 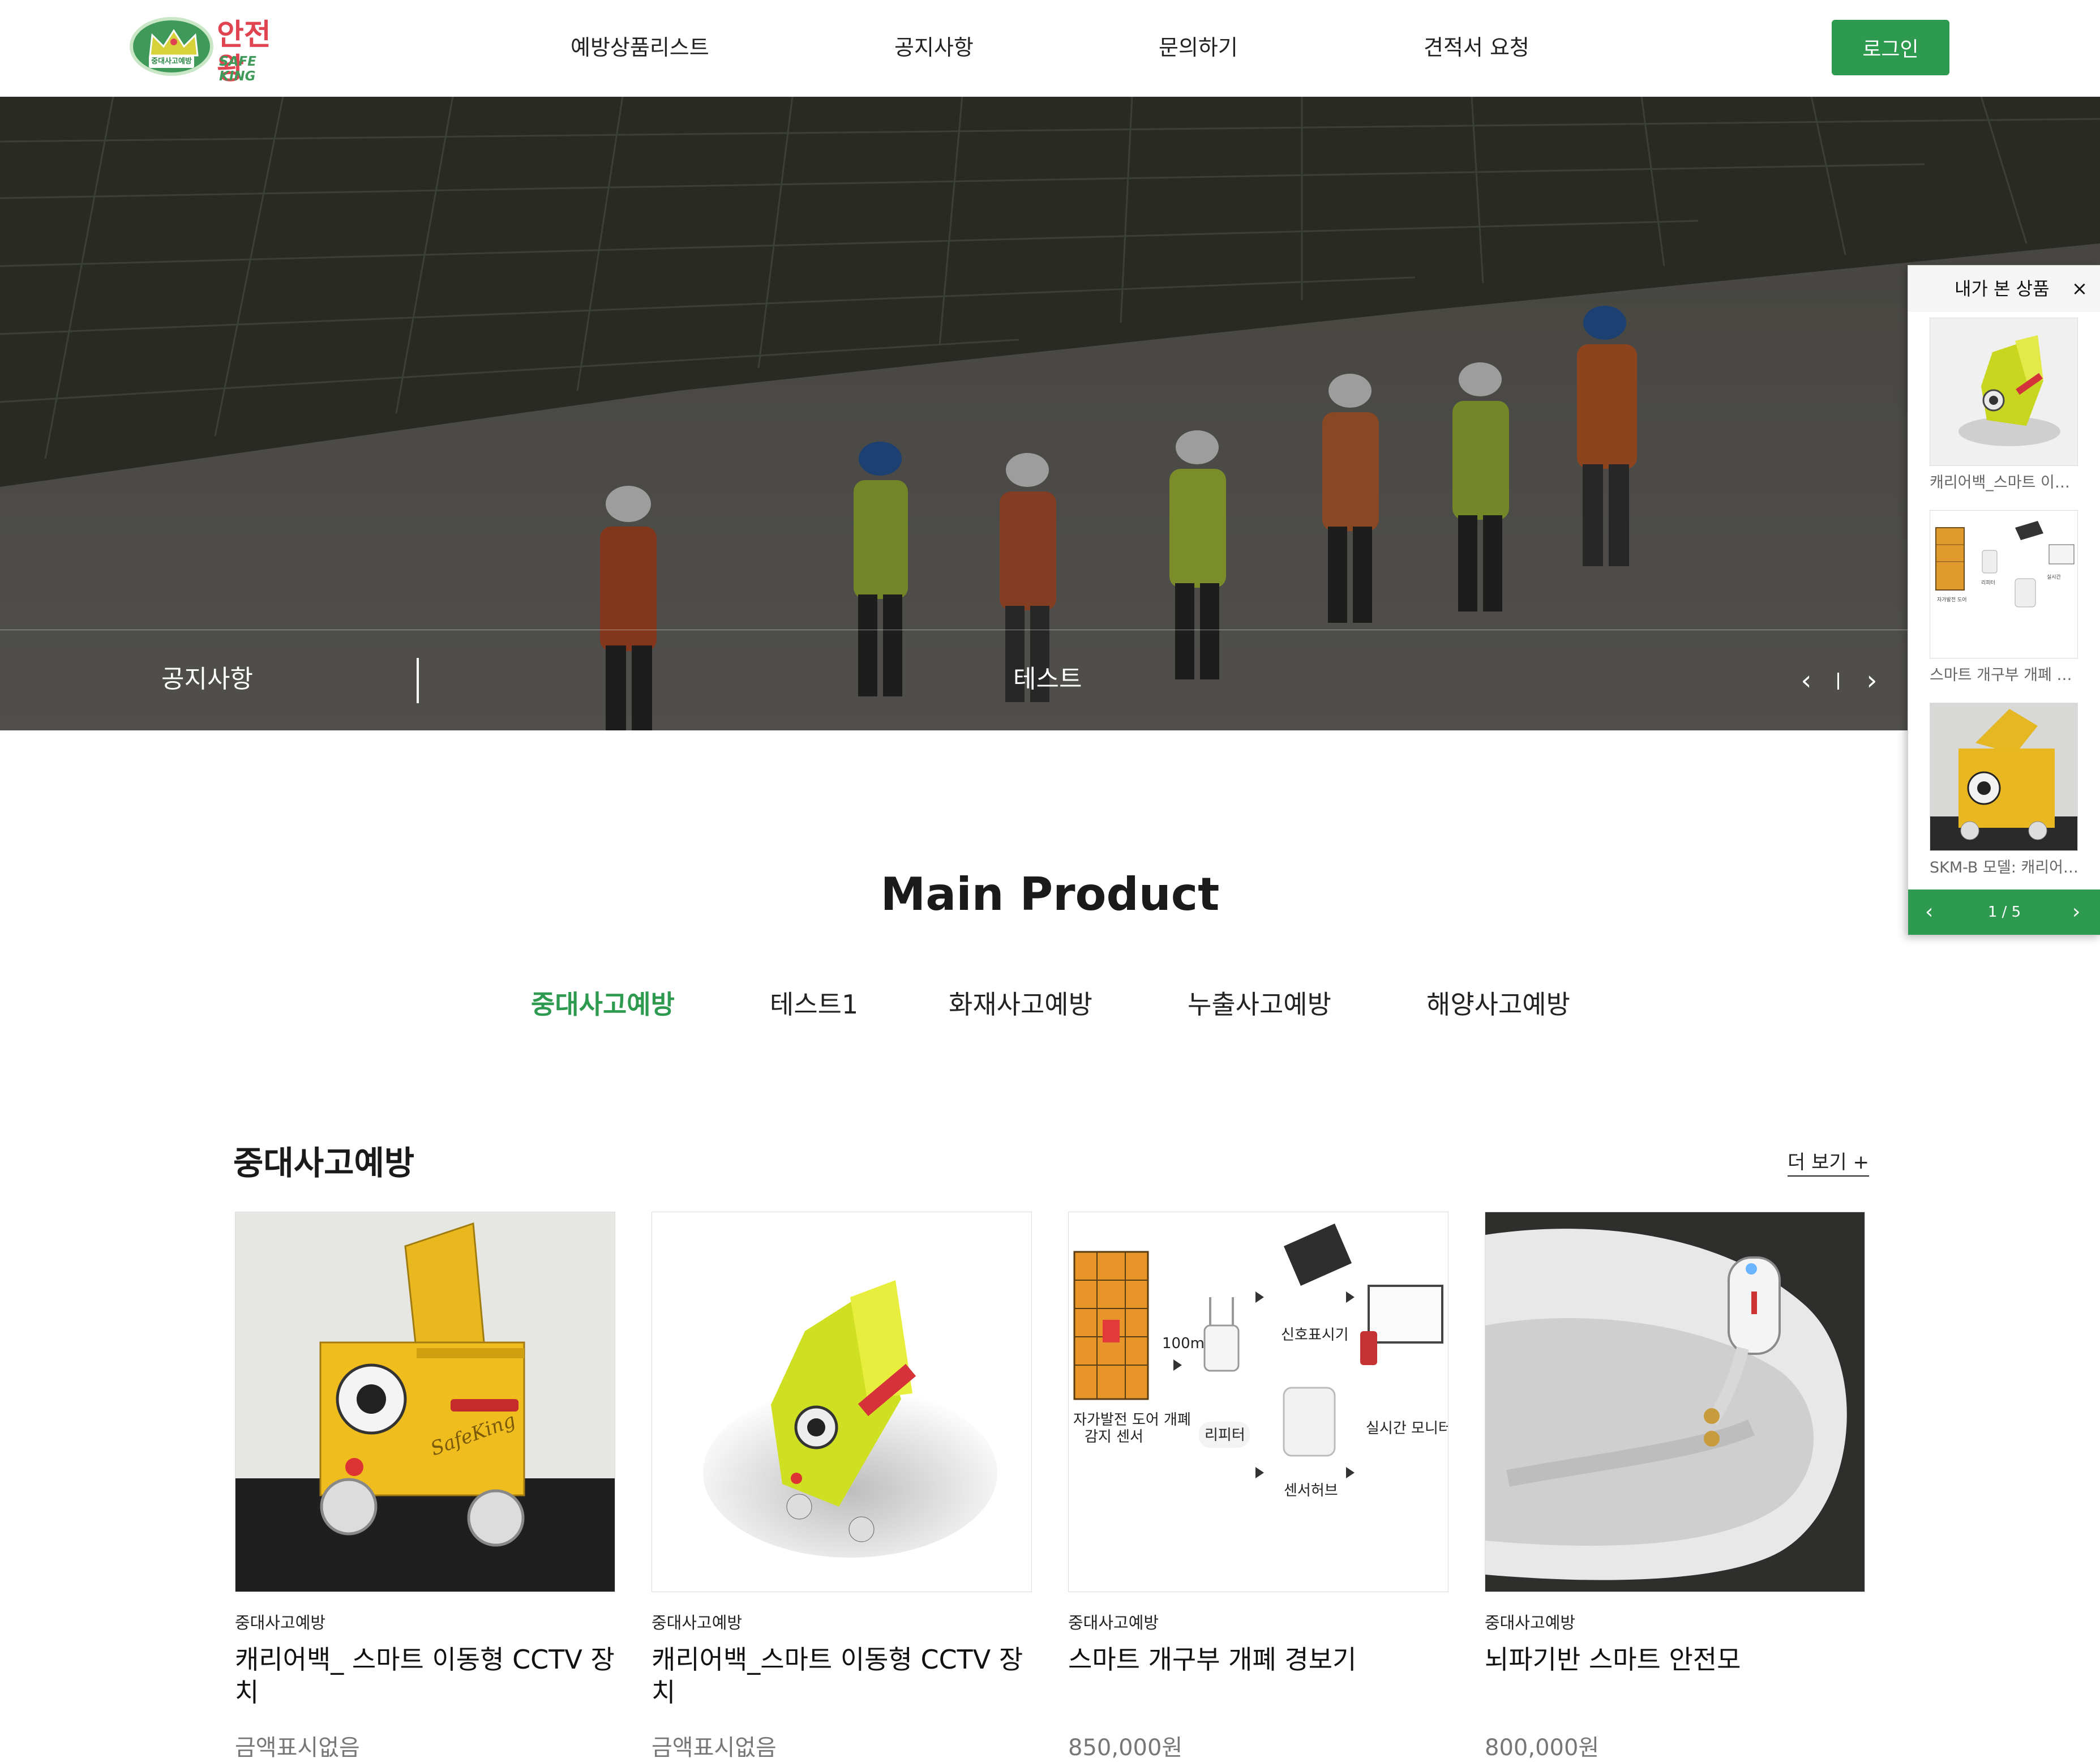 I want to click on chevron-right-icon: ›, so click(x=2076, y=912).